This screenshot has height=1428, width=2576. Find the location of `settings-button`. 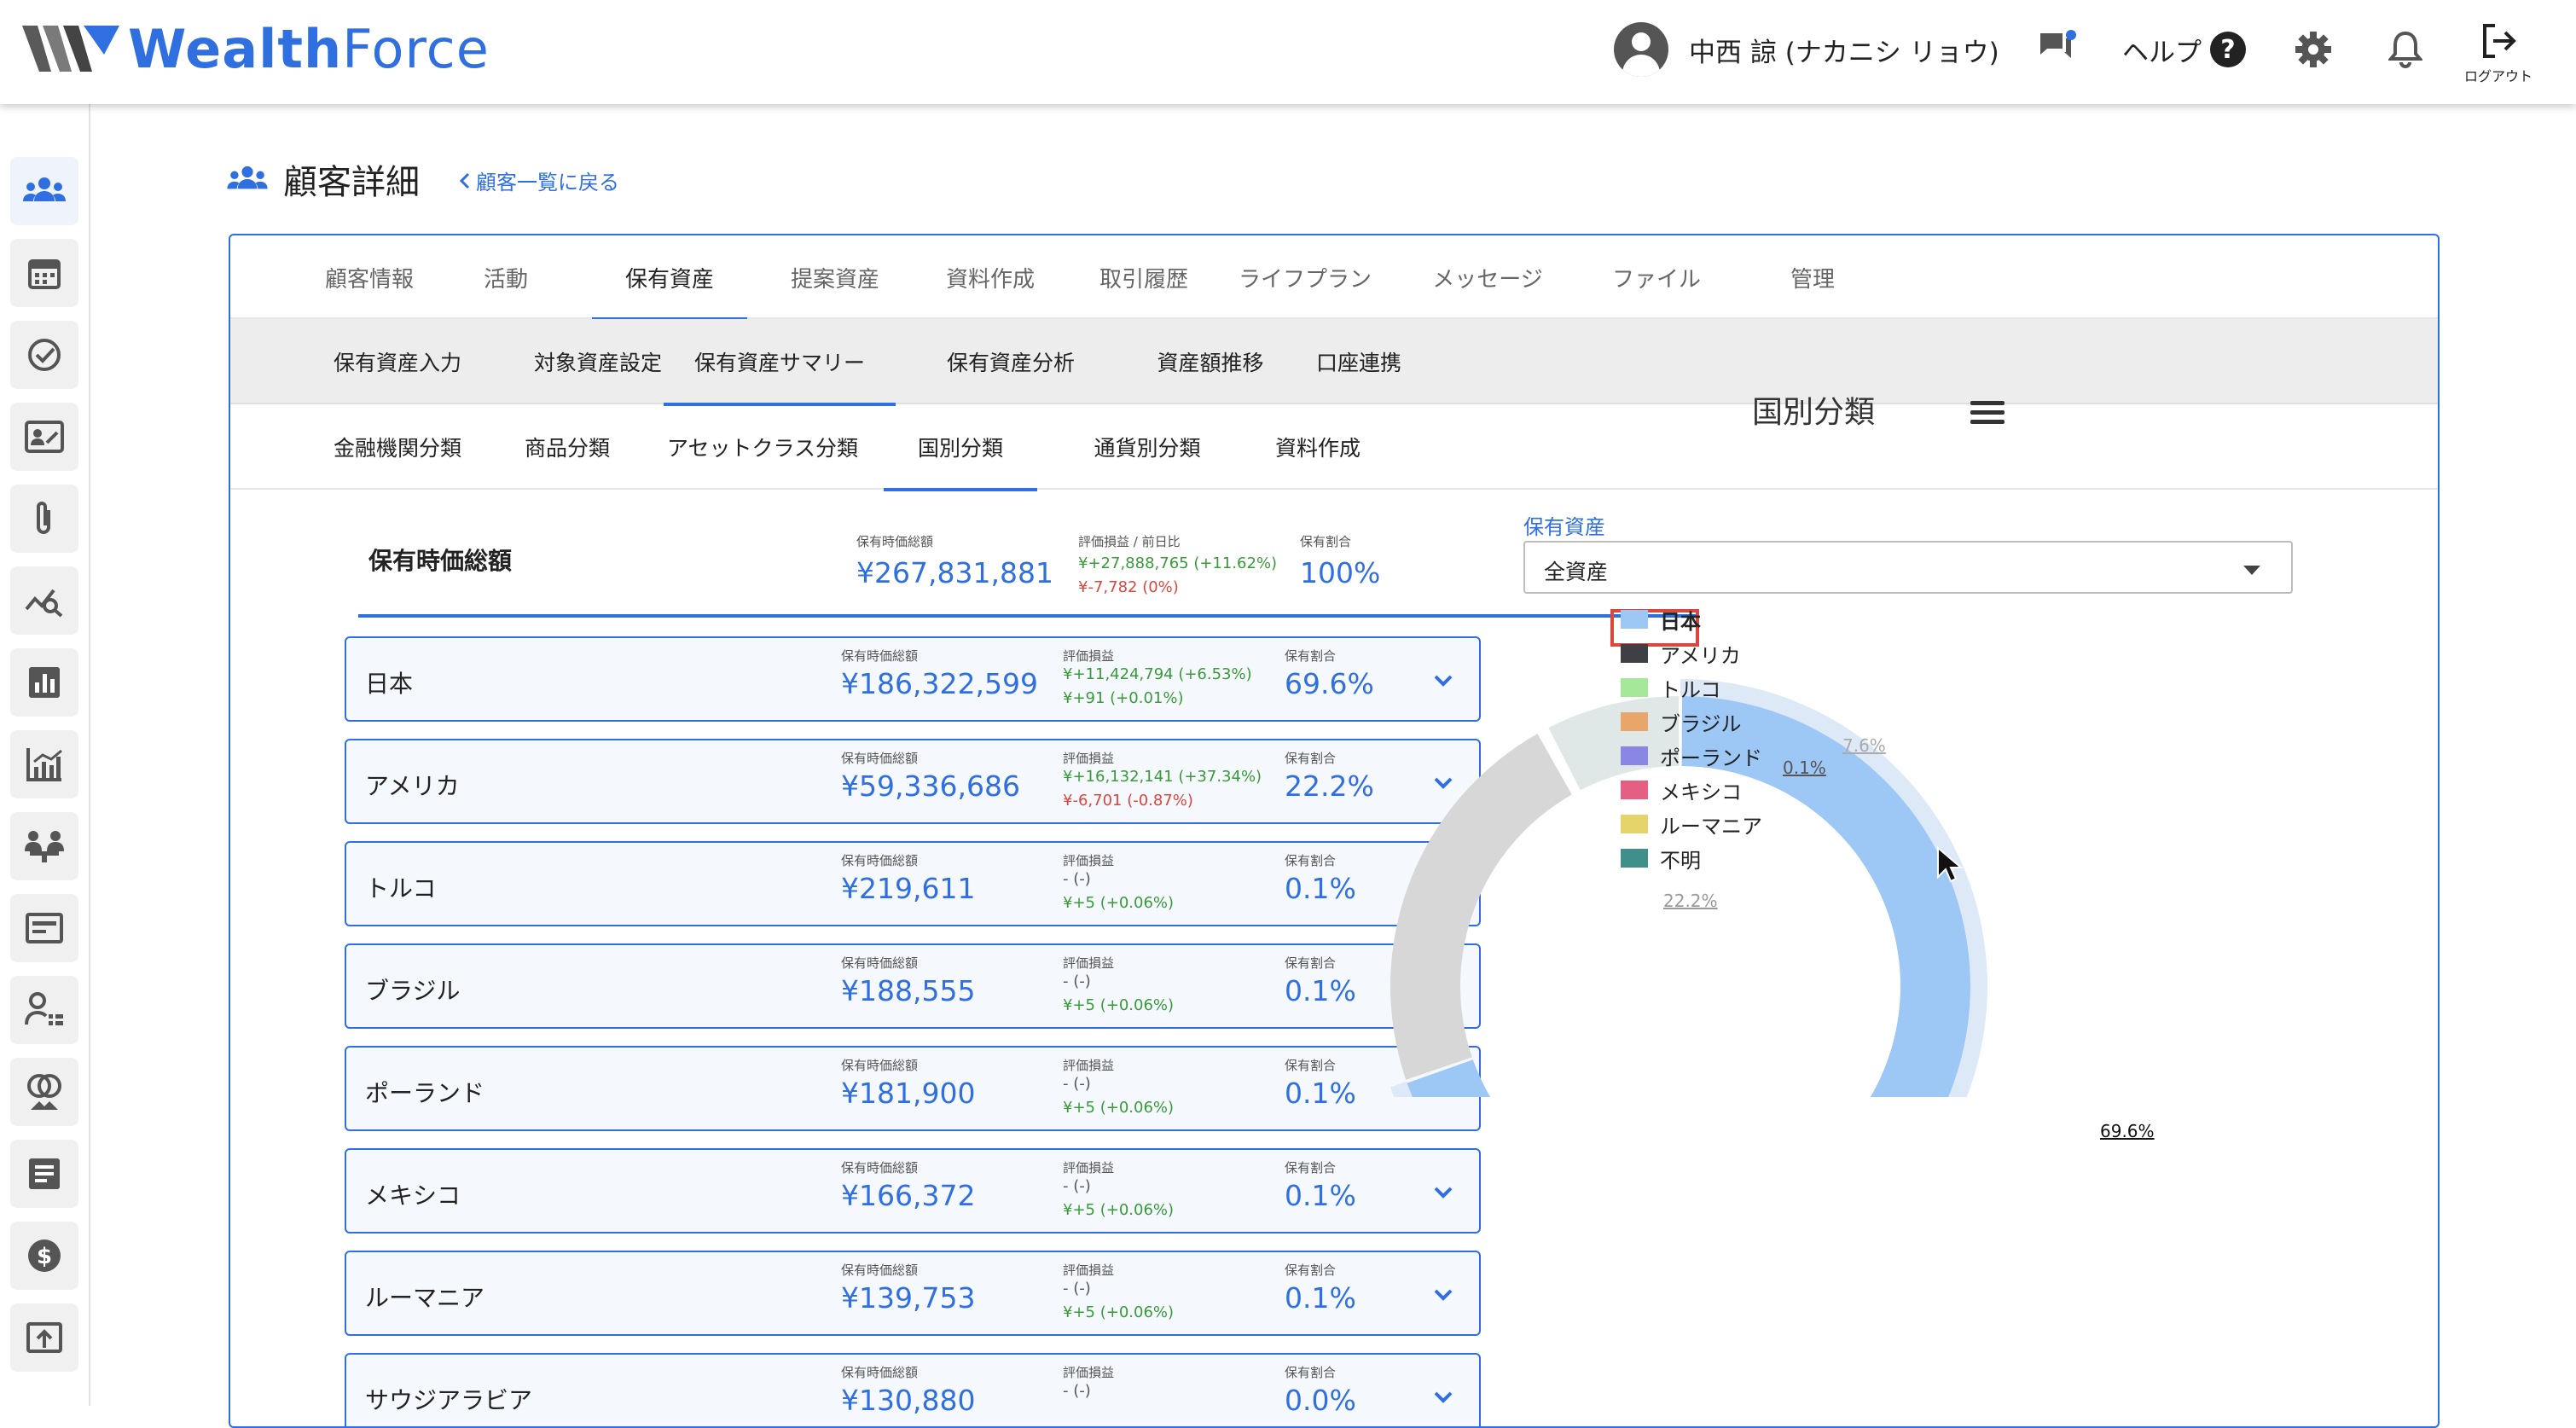

settings-button is located at coordinates (2313, 49).